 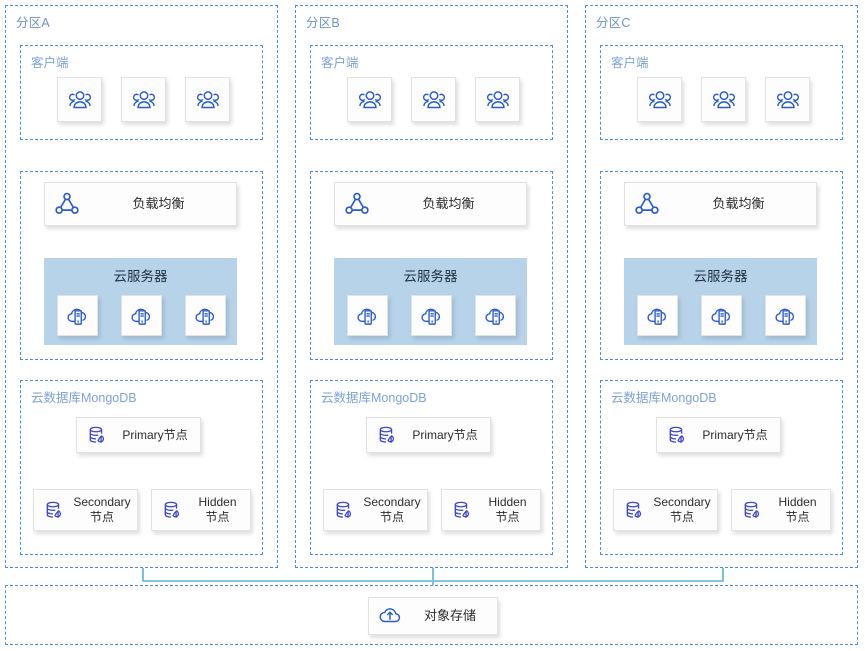 What do you see at coordinates (738, 203) in the screenshot?
I see `partition-c-load-balancer-label: 负载均衡` at bounding box center [738, 203].